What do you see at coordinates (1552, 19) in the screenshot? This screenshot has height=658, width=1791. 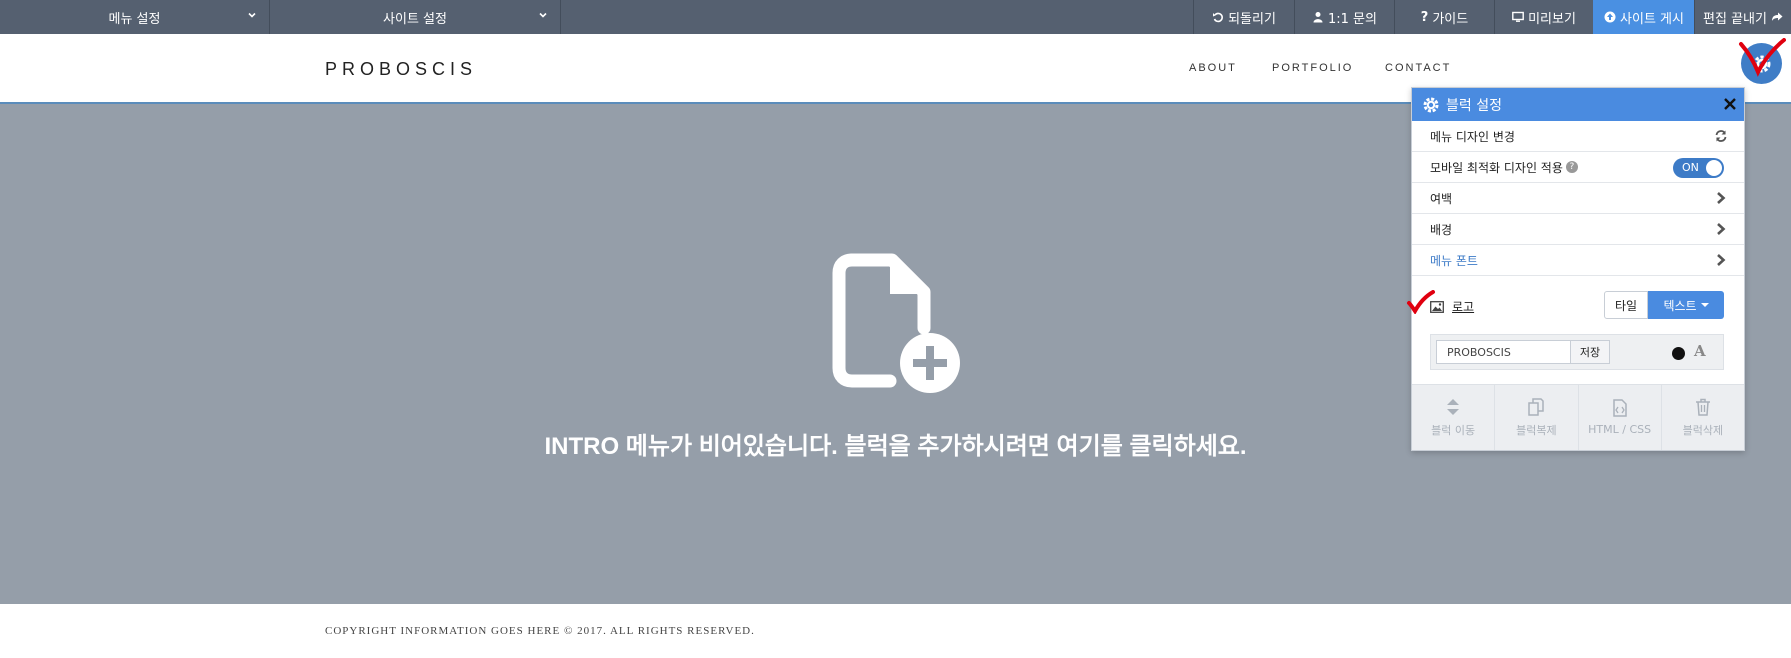 I see `preview-label: 미리보기` at bounding box center [1552, 19].